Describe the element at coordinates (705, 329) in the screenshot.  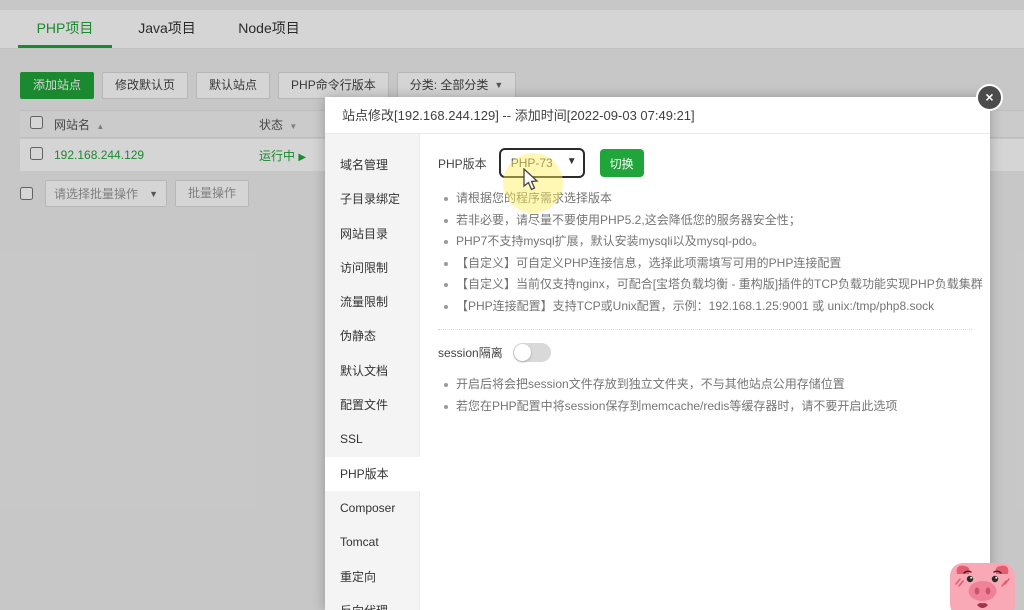
I see `section-divider` at that location.